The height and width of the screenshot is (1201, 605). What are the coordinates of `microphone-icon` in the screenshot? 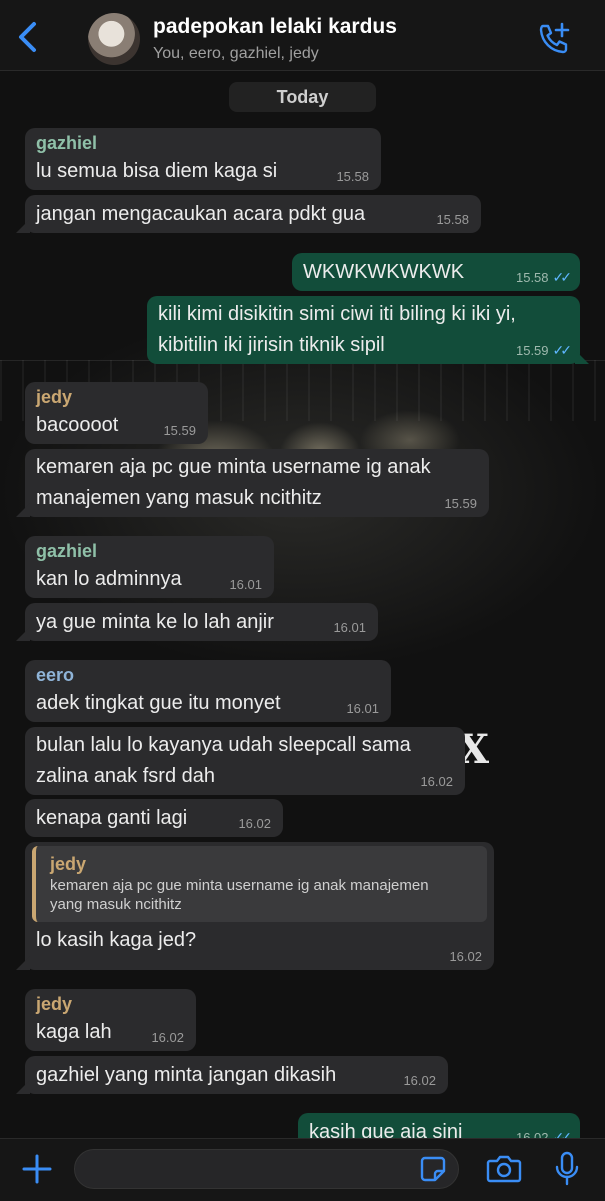 It's located at (567, 1168).